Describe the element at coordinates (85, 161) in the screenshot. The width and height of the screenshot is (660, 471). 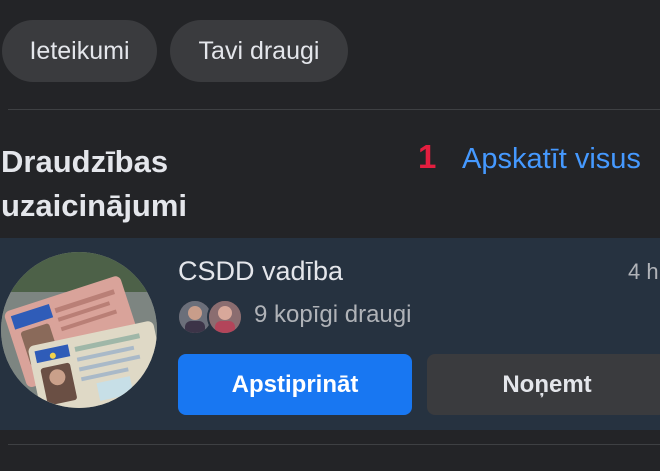
I see `section-title-line-1: Draudzības` at that location.